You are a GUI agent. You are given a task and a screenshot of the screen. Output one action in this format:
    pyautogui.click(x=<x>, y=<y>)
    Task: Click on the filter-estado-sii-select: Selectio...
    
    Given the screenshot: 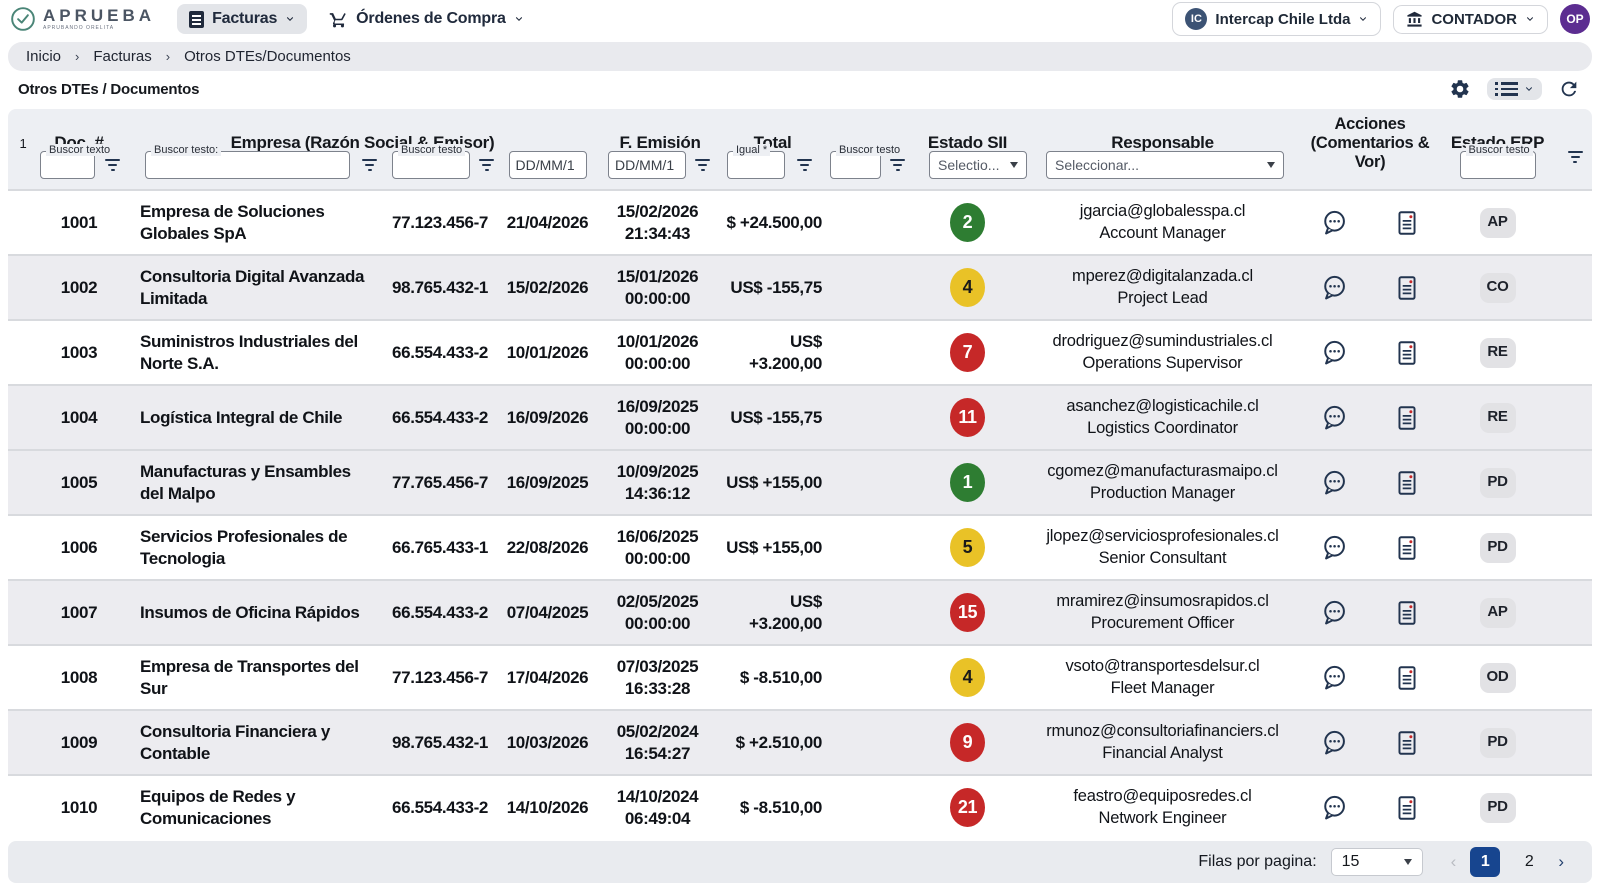 What is the action you would take?
    pyautogui.click(x=978, y=165)
    